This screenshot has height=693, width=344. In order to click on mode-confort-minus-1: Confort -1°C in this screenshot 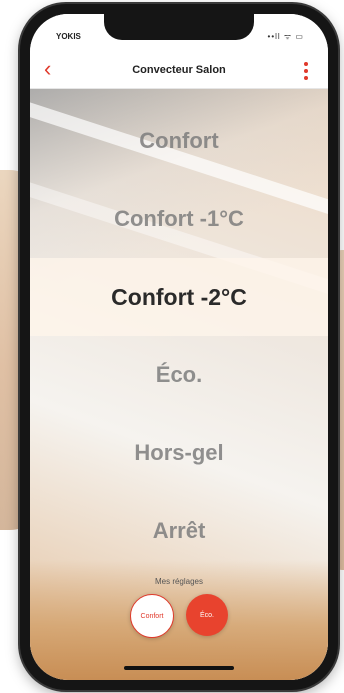, I will do `click(179, 219)`.